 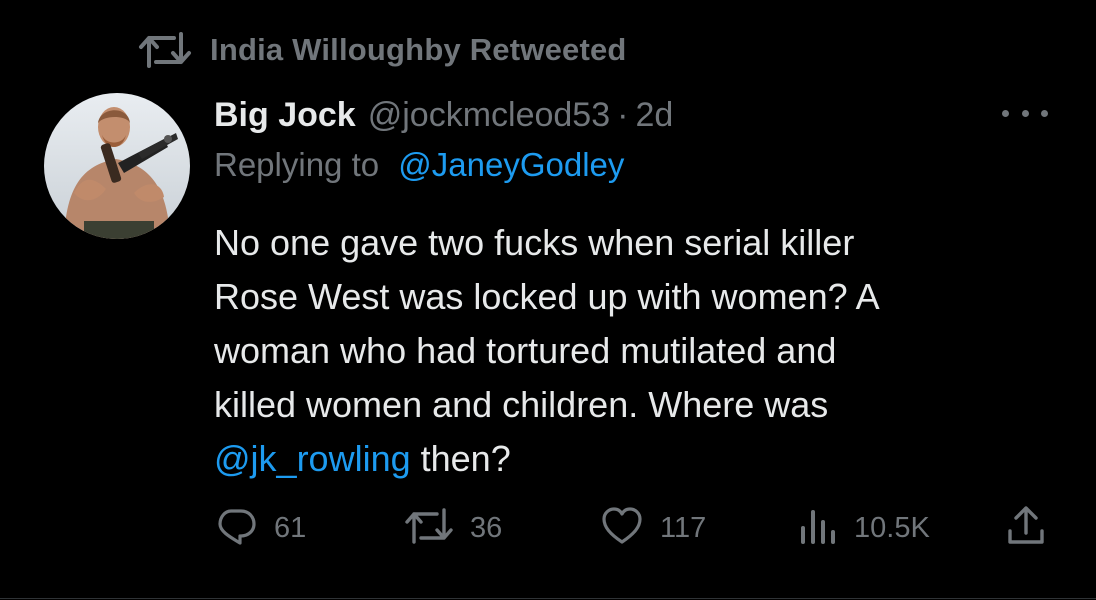 I want to click on like-count: 117, so click(x=683, y=527).